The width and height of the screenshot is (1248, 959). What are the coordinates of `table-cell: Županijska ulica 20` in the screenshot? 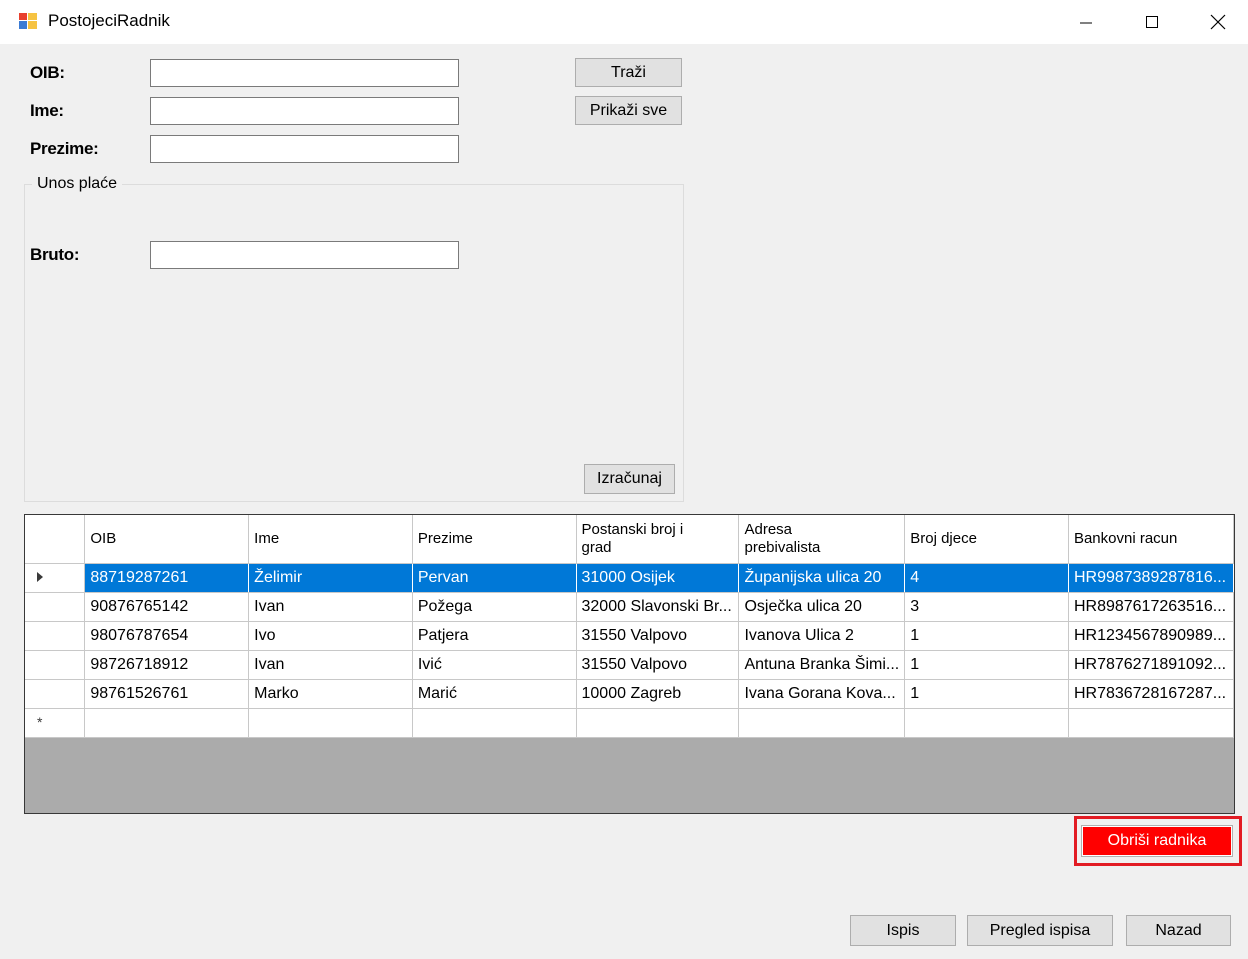 It's located at (822, 578).